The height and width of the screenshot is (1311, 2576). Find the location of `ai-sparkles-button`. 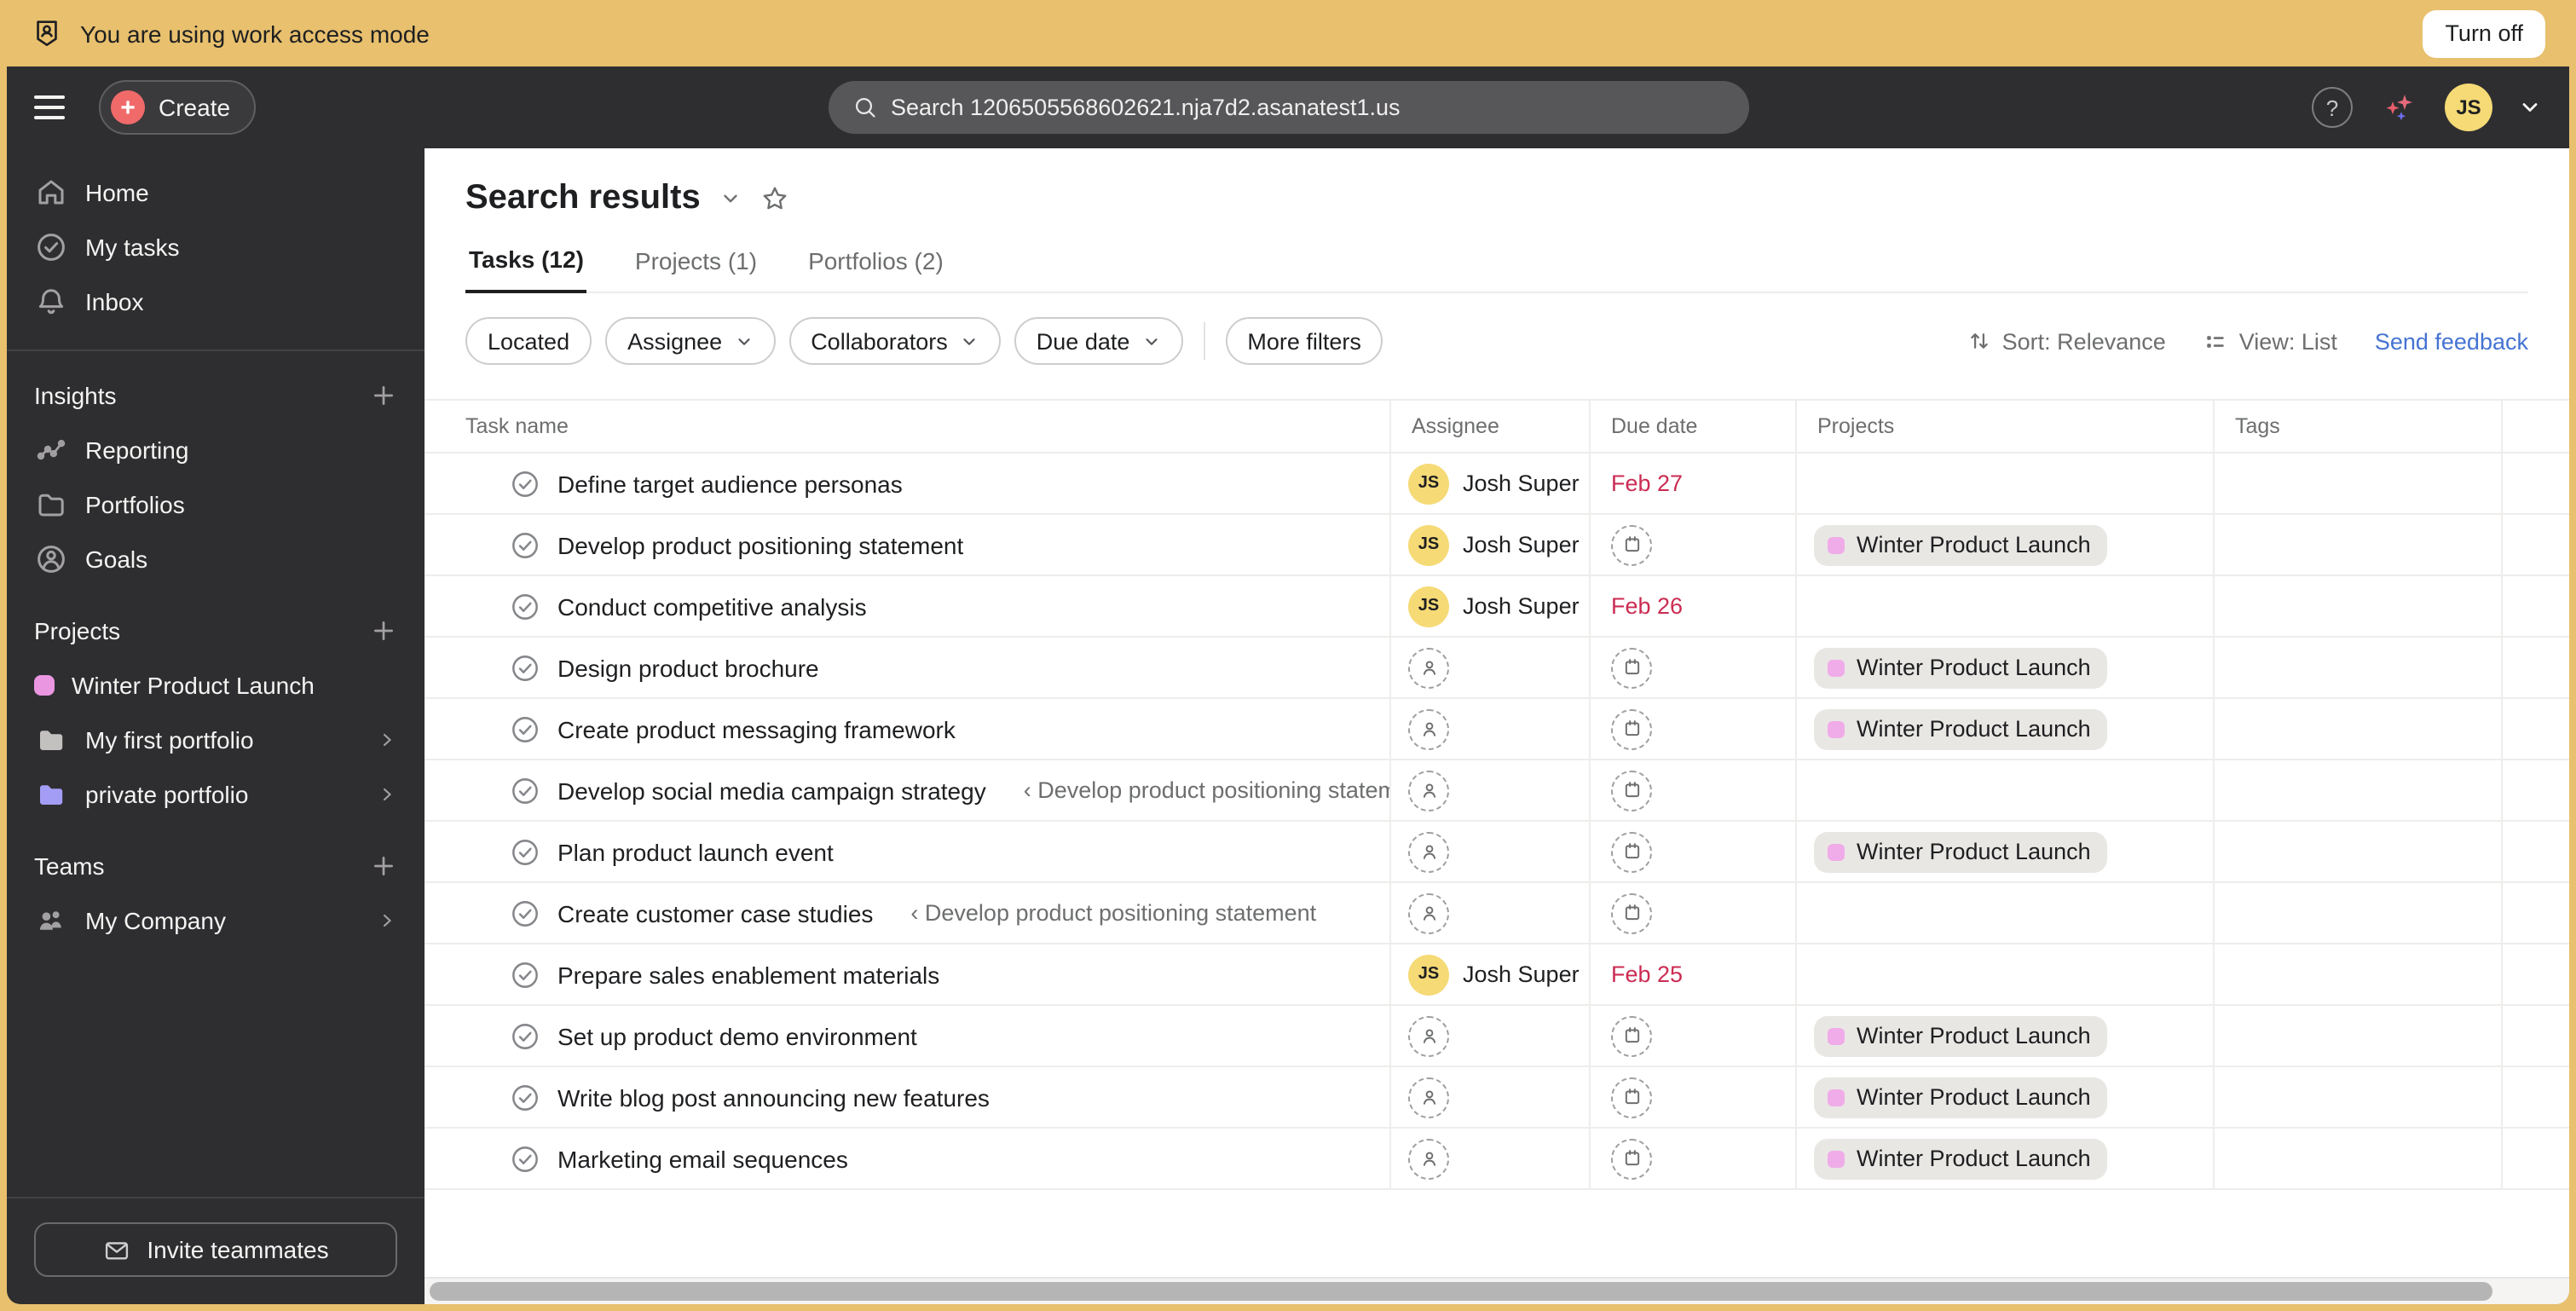

ai-sparkles-button is located at coordinates (2398, 107).